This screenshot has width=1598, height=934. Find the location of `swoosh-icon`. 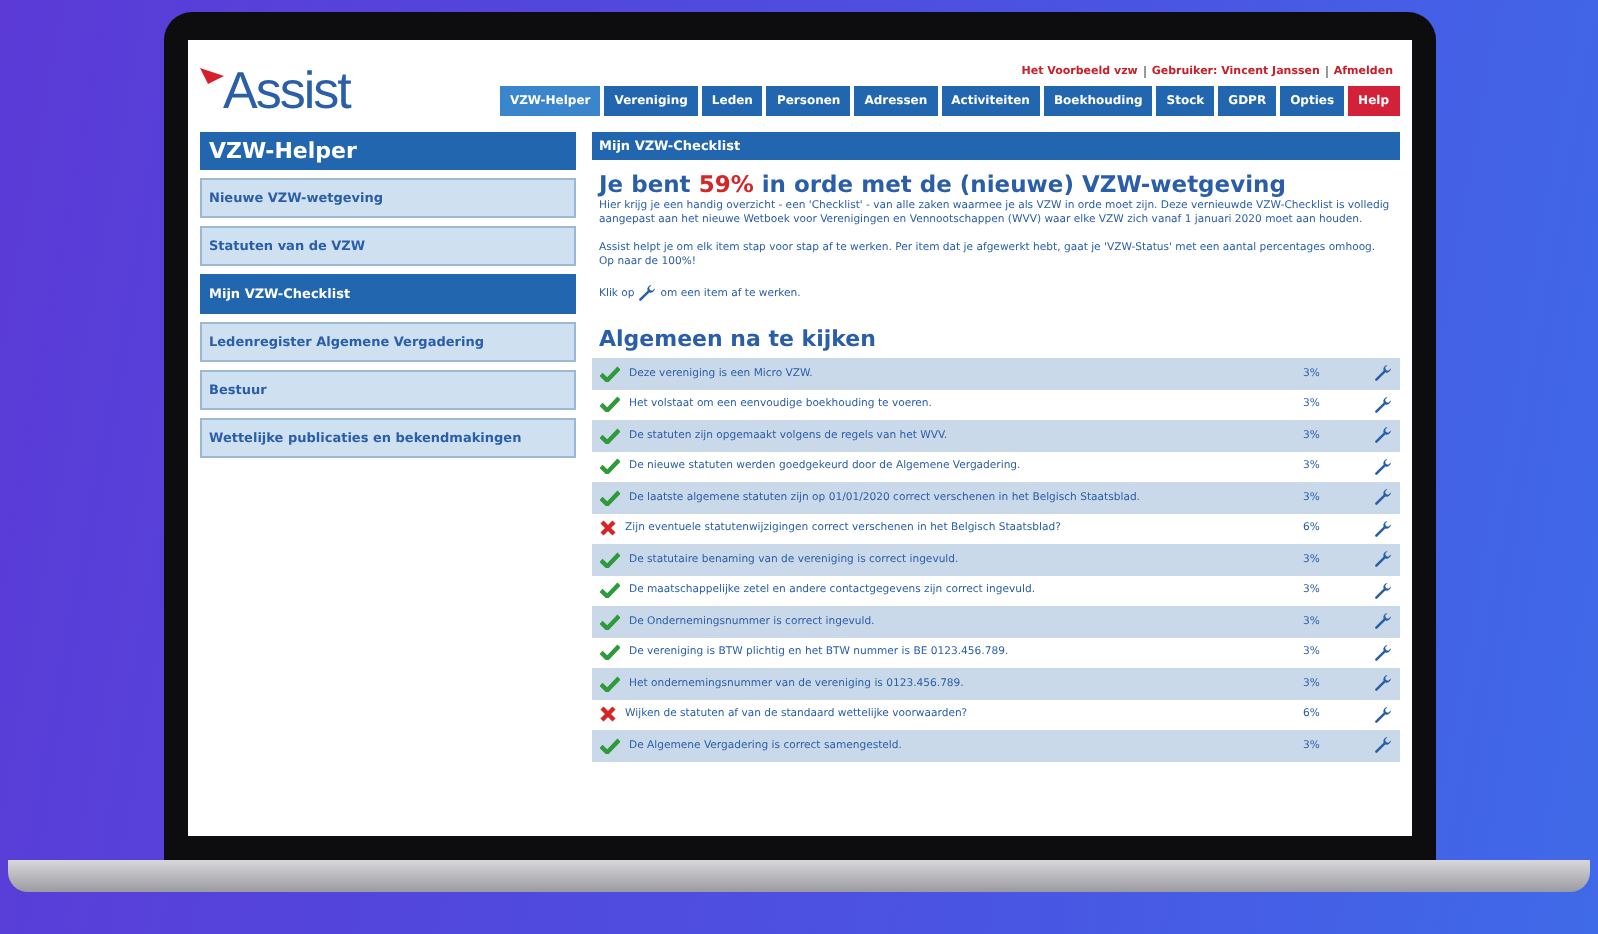

swoosh-icon is located at coordinates (211, 76).